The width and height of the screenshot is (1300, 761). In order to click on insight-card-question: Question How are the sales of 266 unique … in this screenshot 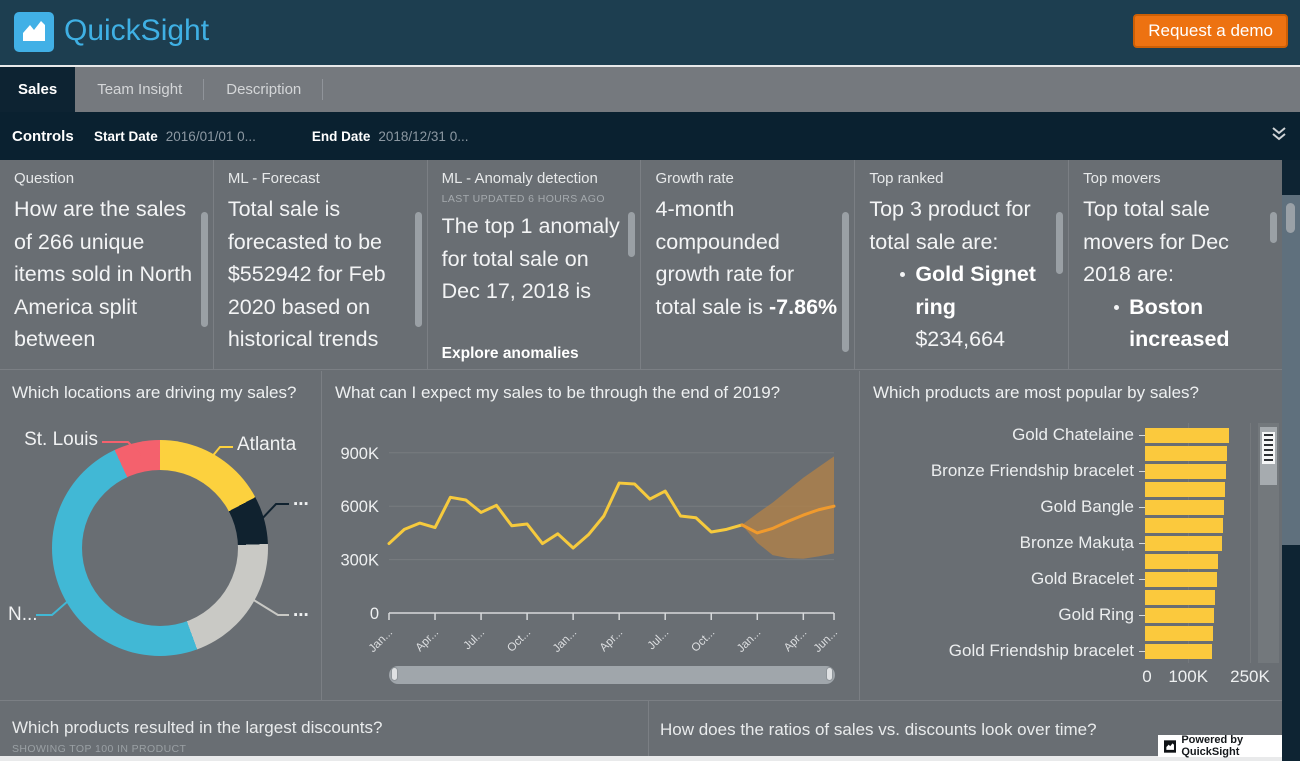, I will do `click(107, 264)`.